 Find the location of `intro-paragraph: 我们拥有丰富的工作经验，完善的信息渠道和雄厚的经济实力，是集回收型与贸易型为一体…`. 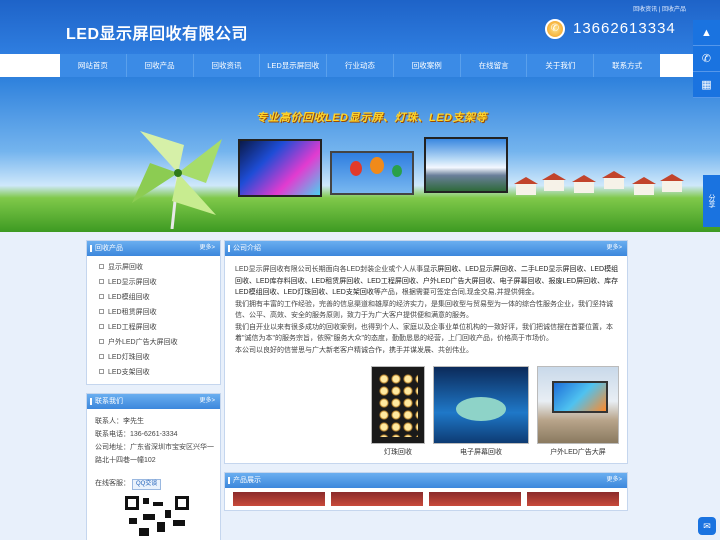

intro-paragraph: 我们拥有丰富的工作经验，完善的信息渠道和雄厚的经济实力，是集回收型与贸易型为一体… is located at coordinates (424, 310).